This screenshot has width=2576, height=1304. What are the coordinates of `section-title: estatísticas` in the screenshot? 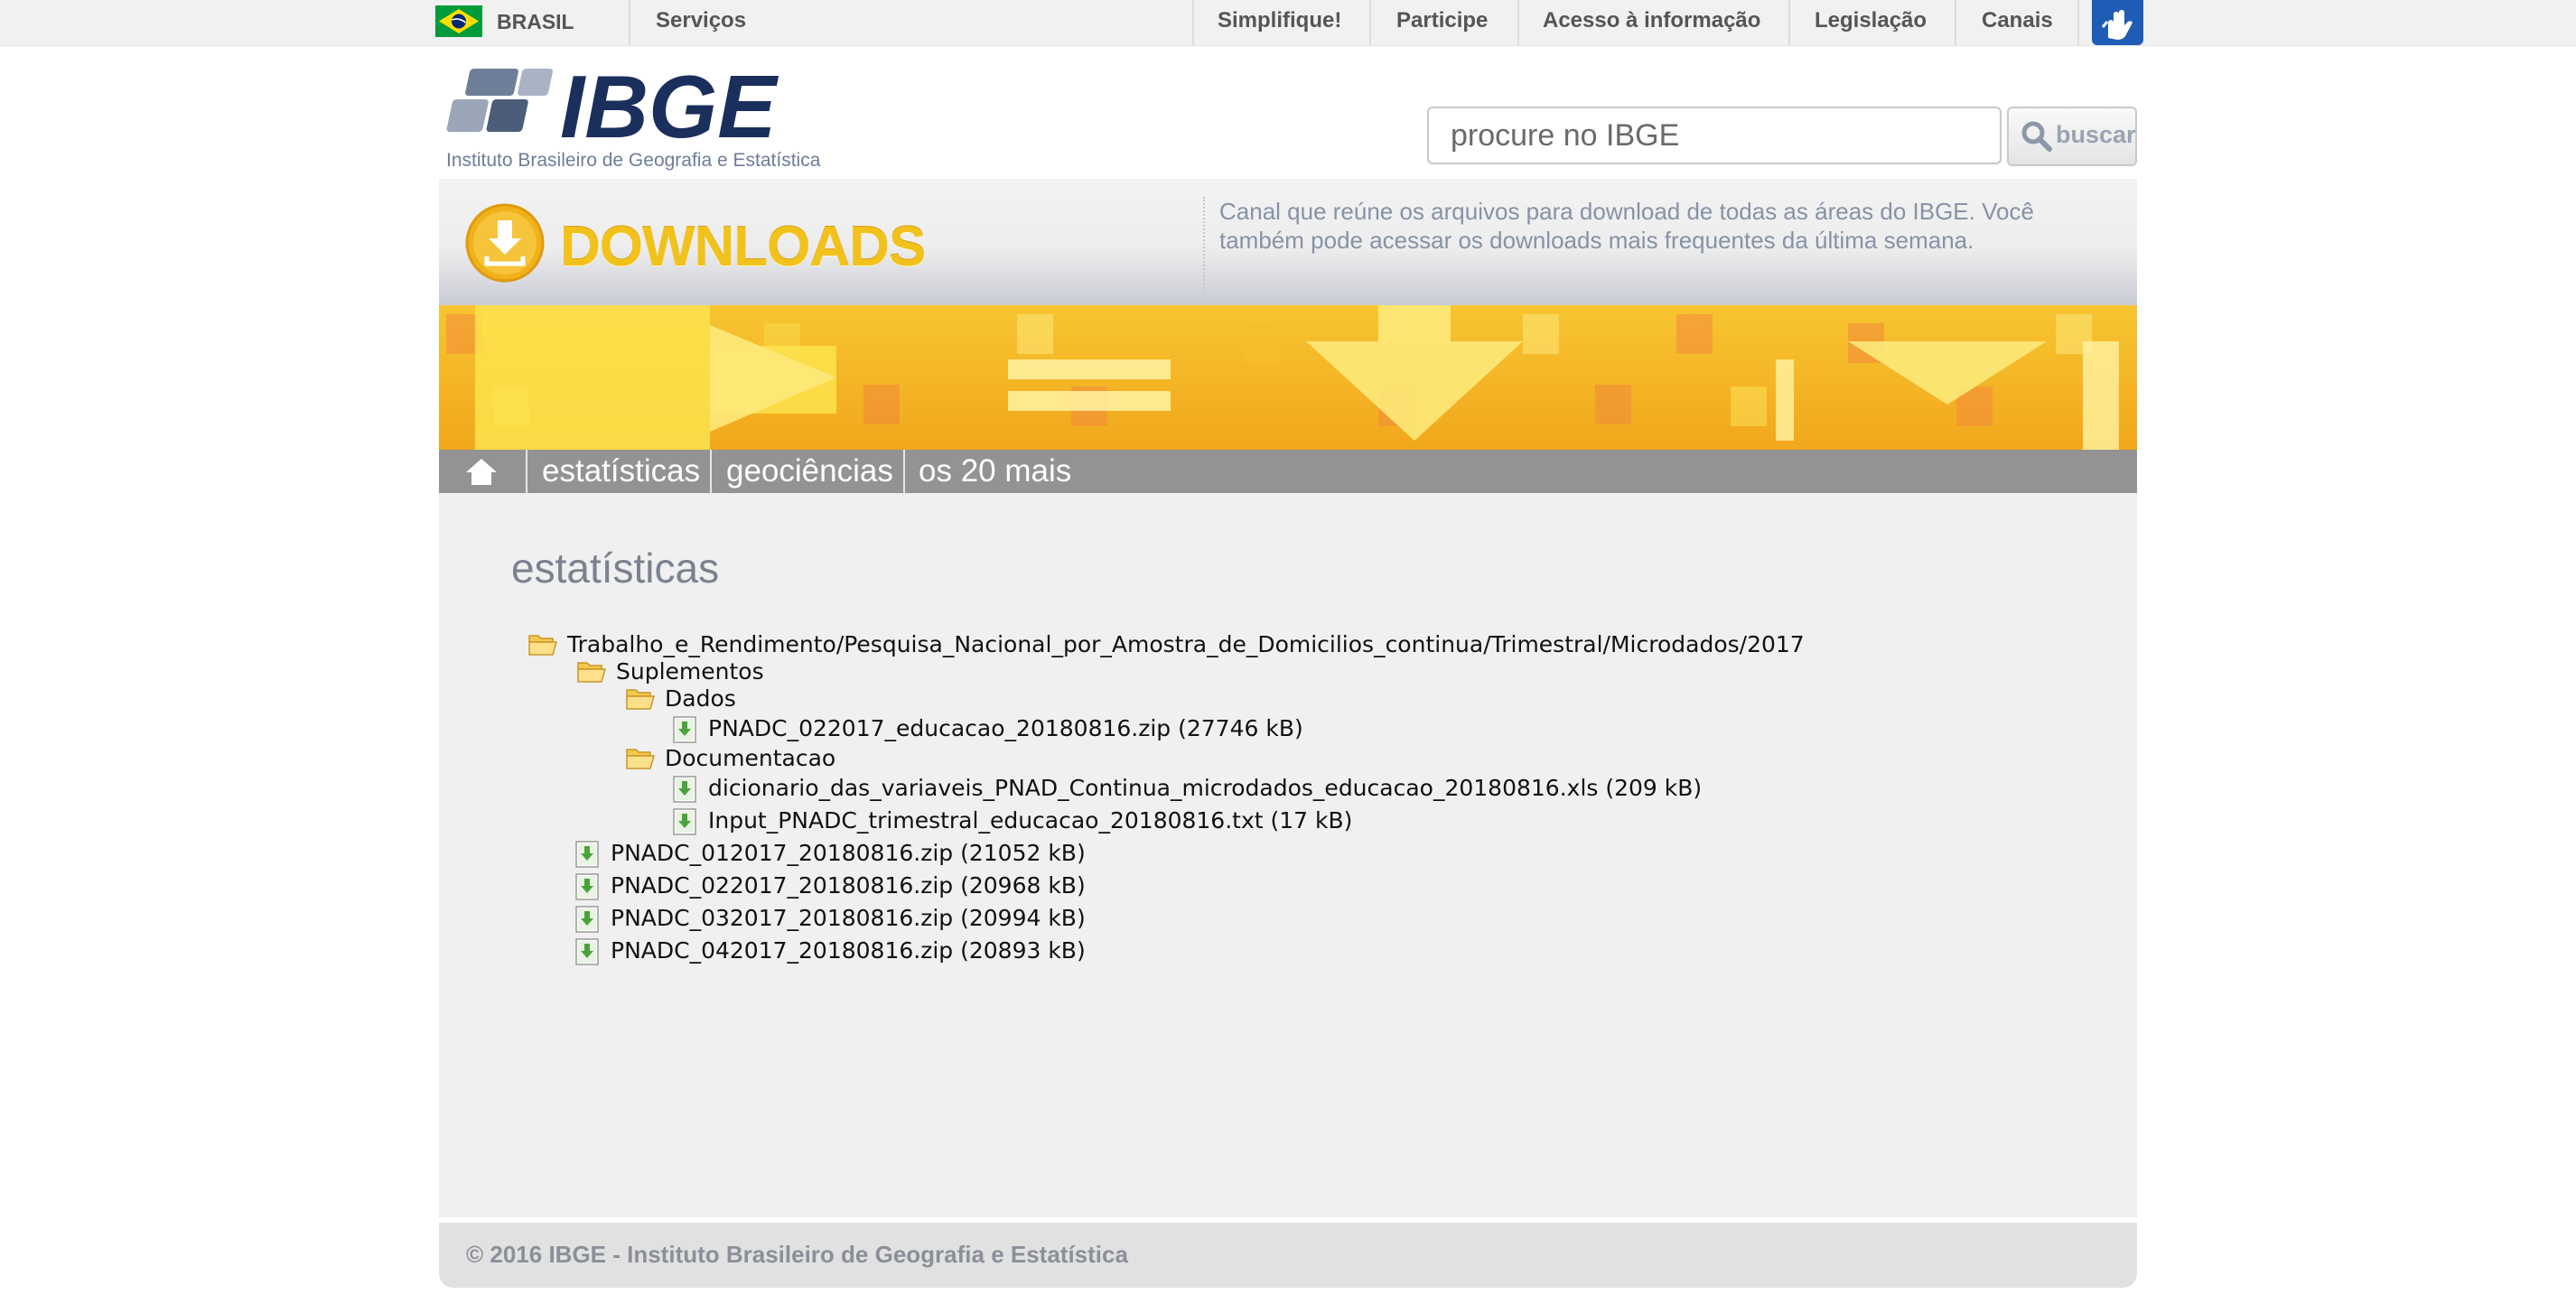 It's located at (615, 568).